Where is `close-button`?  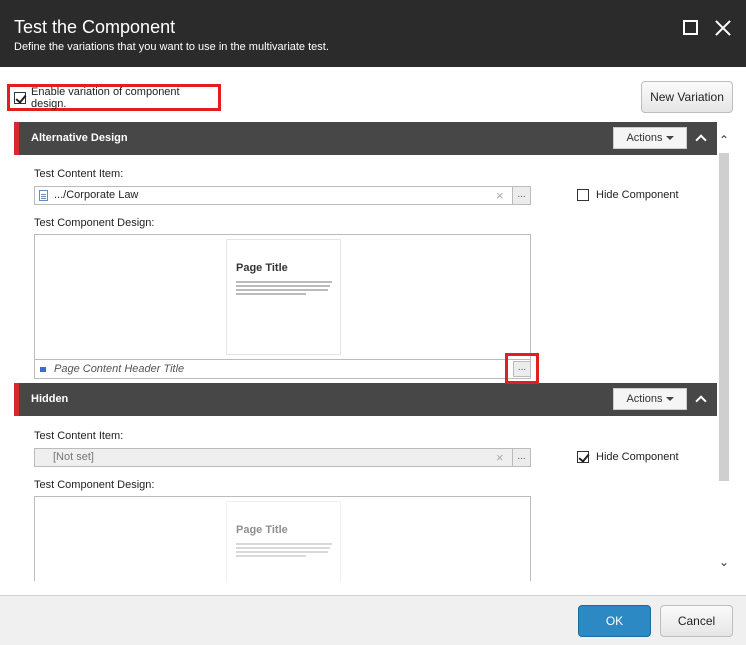
close-button is located at coordinates (723, 28).